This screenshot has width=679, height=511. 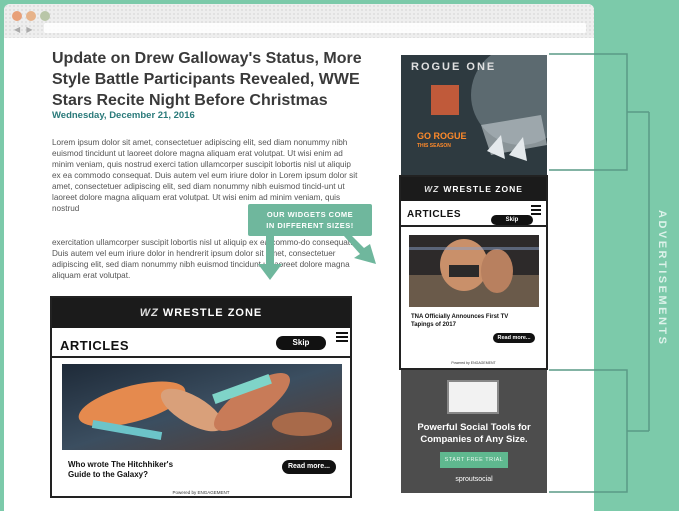 I want to click on close-window-button, so click(x=17, y=16).